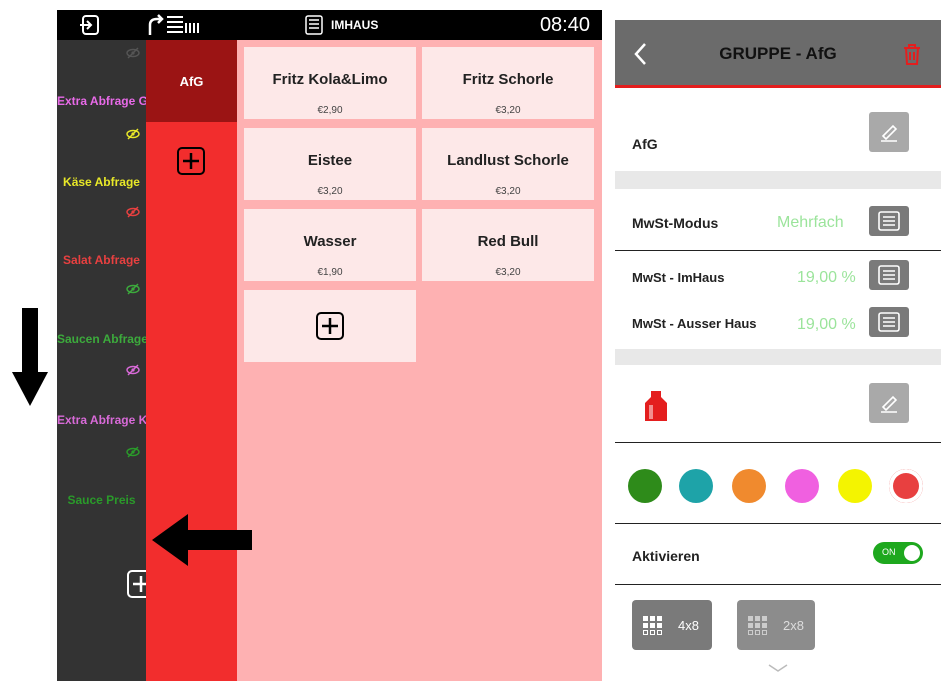 The height and width of the screenshot is (681, 941). What do you see at coordinates (101, 101) in the screenshot?
I see `modifier-label: Extra Abfrage Gr` at bounding box center [101, 101].